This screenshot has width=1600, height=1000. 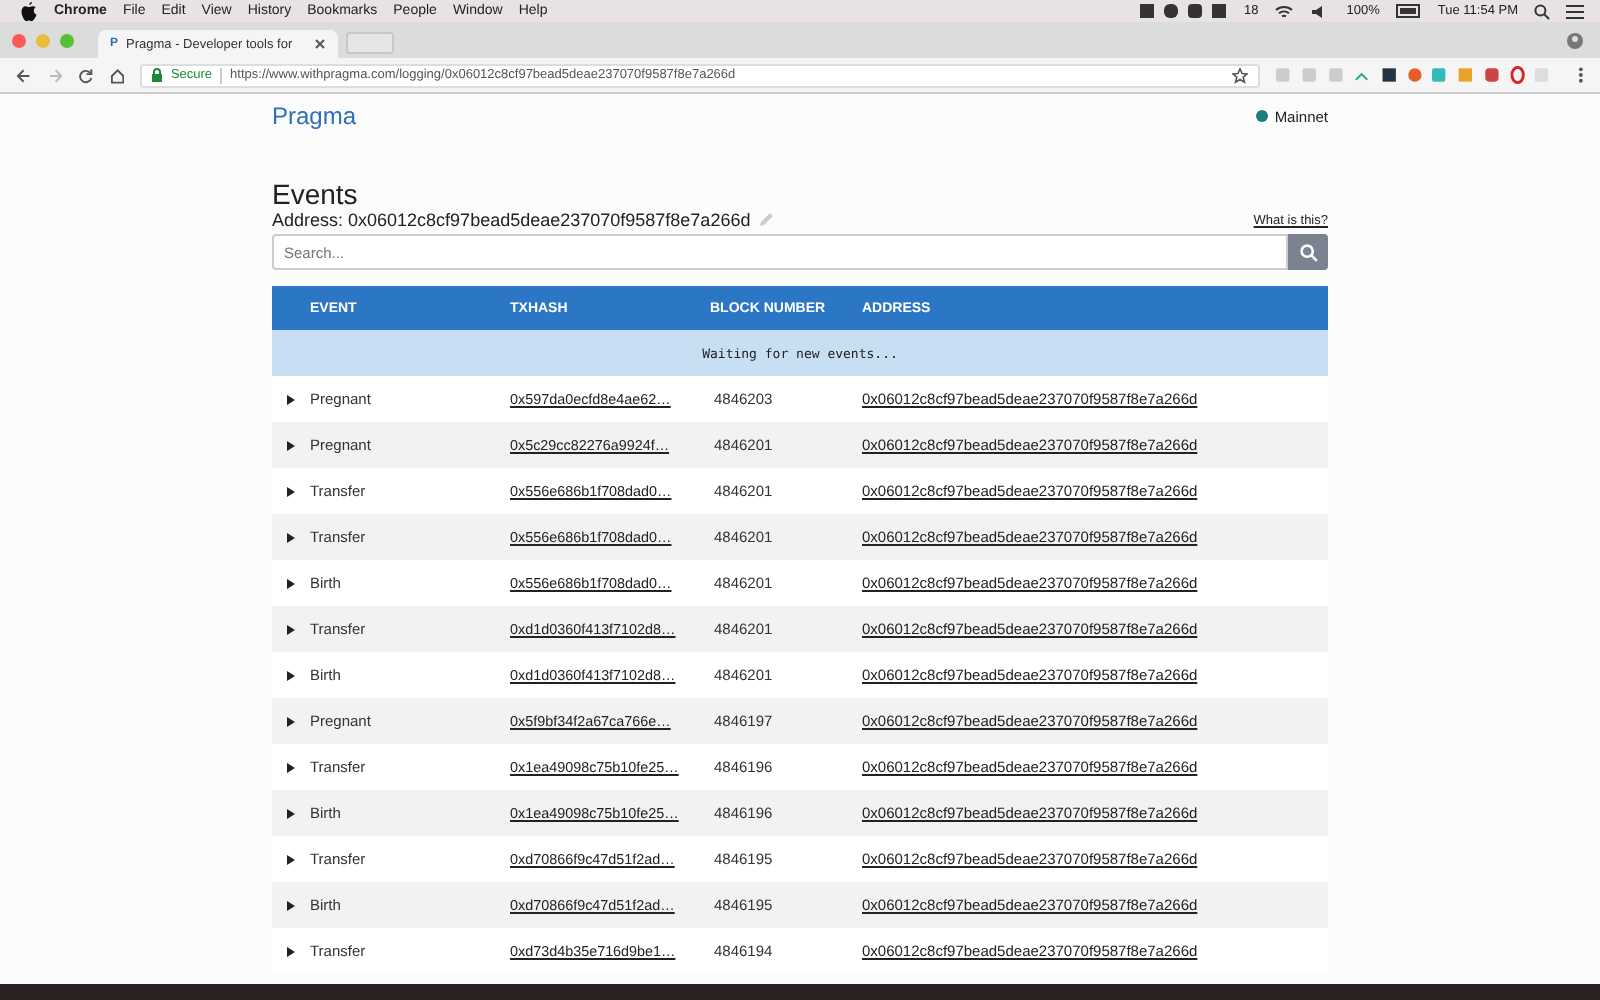 What do you see at coordinates (24, 75) in the screenshot?
I see `back-arrow-icon` at bounding box center [24, 75].